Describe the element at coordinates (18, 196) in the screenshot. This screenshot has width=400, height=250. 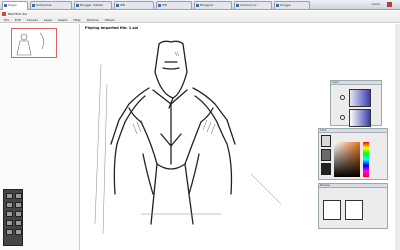
I see `pen-tool-icon` at that location.